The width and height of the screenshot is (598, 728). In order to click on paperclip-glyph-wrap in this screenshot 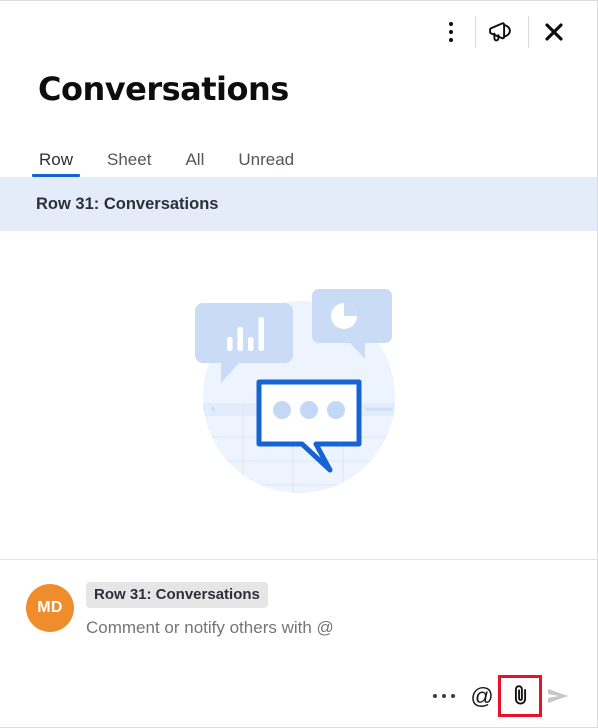, I will do `click(520, 696)`.